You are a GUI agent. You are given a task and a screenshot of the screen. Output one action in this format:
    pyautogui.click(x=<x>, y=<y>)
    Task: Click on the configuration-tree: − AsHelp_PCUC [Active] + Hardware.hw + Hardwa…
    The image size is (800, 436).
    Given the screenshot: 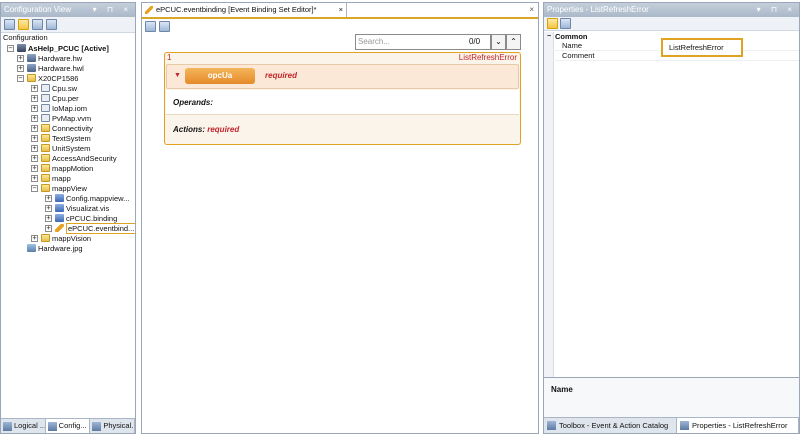 What is the action you would take?
    pyautogui.click(x=68, y=233)
    